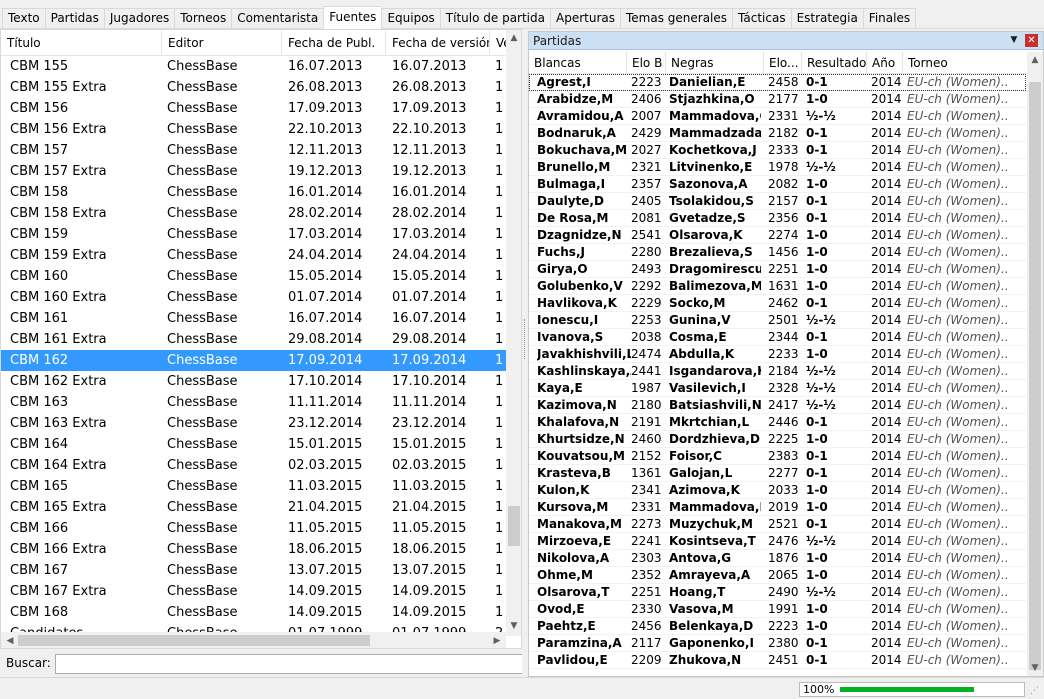 The image size is (1044, 699). Describe the element at coordinates (253, 150) in the screenshot. I see `table-row: CBM 157 ChessBase 12.11.2013 12.11.2013 1` at that location.